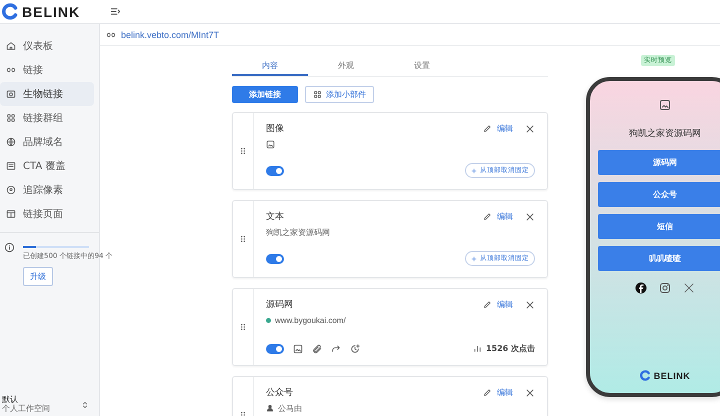 The image size is (720, 416). What do you see at coordinates (11, 190) in the screenshot?
I see `location-pin-icon` at bounding box center [11, 190].